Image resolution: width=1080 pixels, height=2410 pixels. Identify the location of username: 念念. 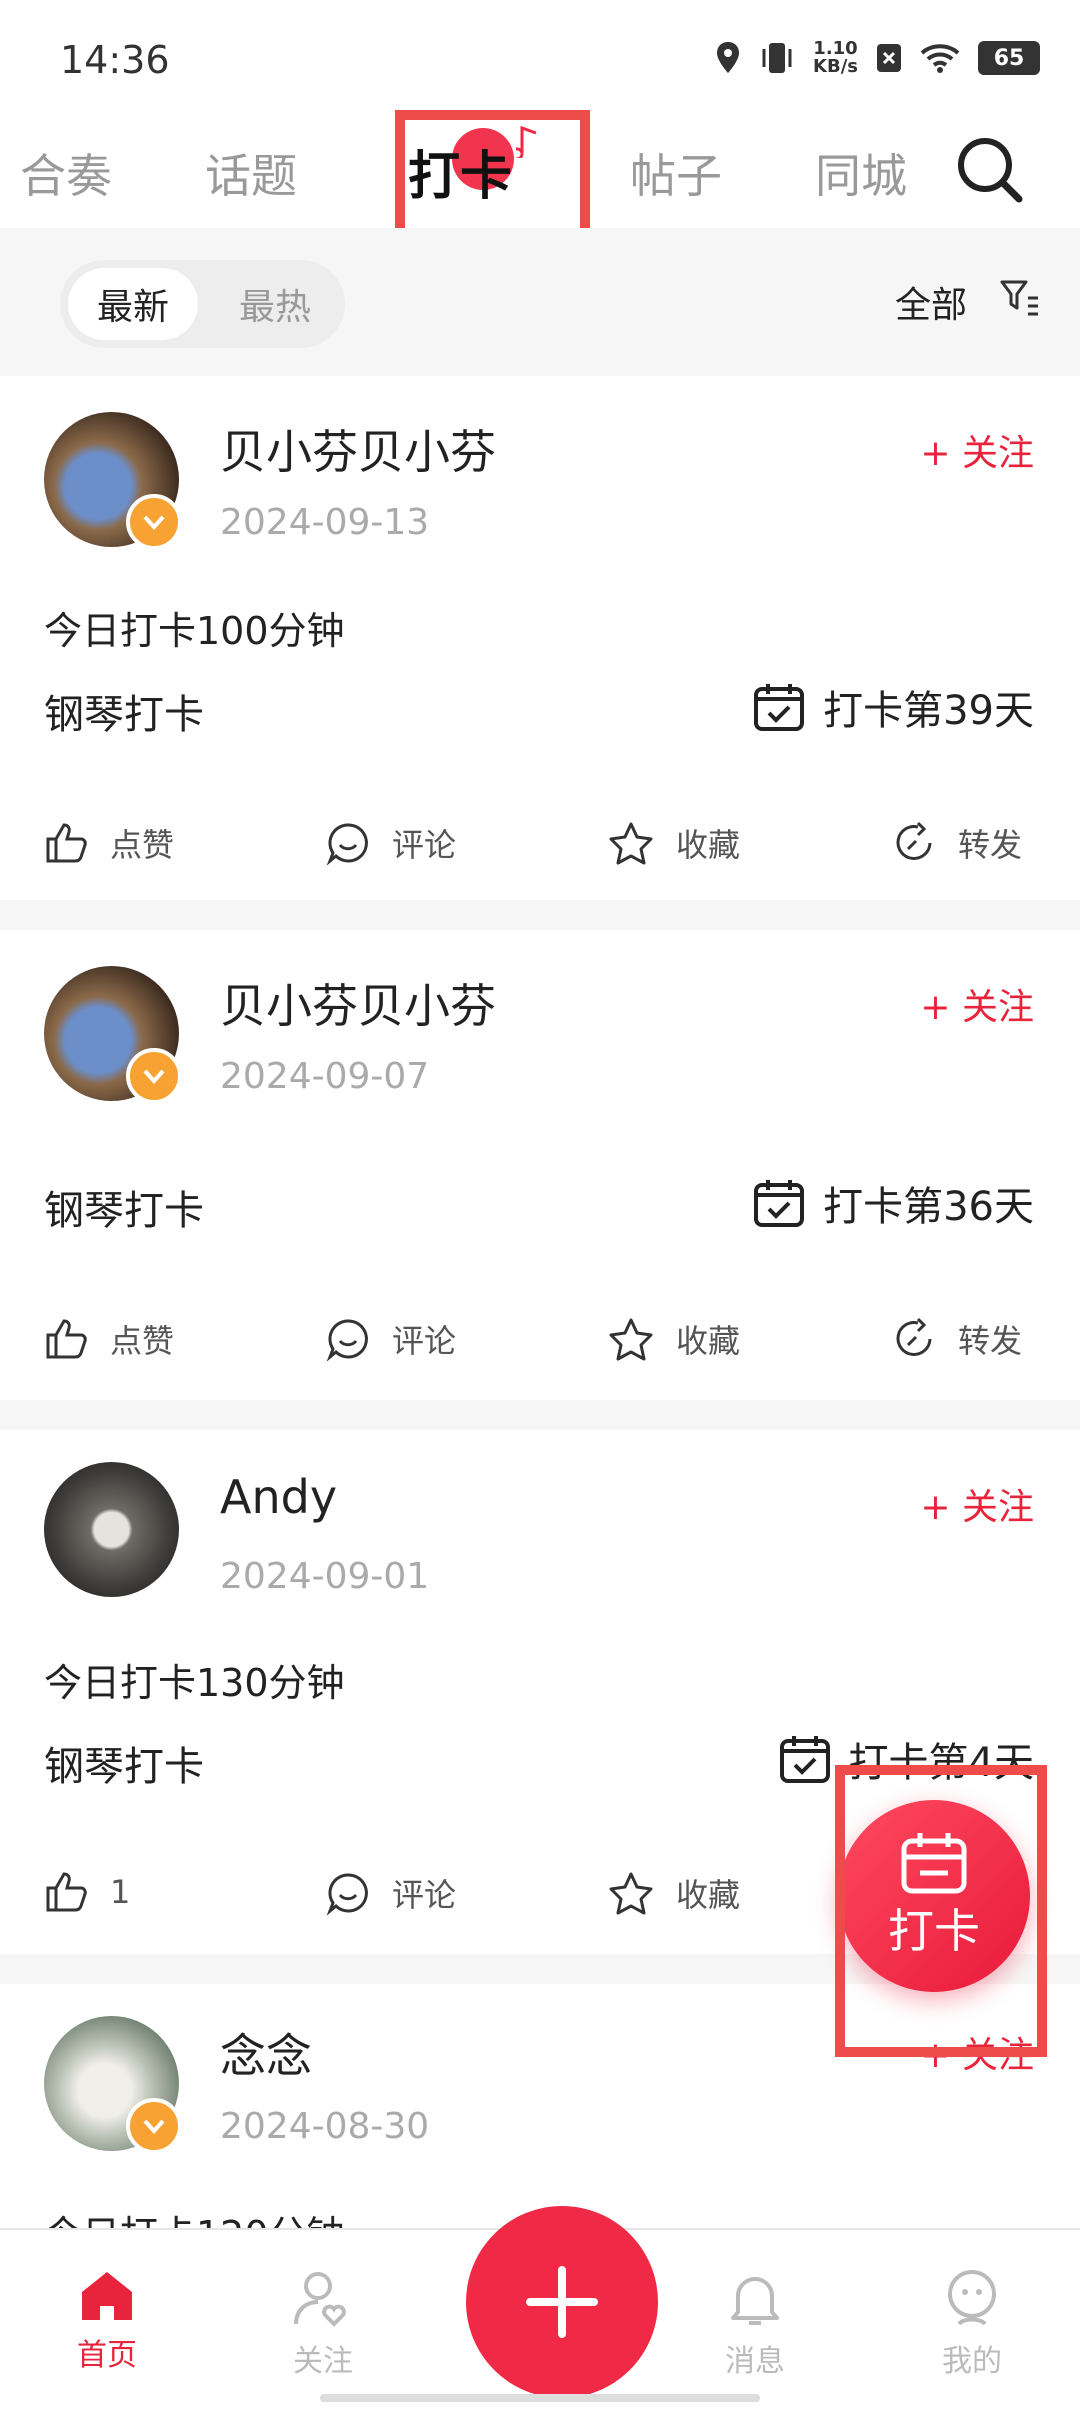
(266, 2053).